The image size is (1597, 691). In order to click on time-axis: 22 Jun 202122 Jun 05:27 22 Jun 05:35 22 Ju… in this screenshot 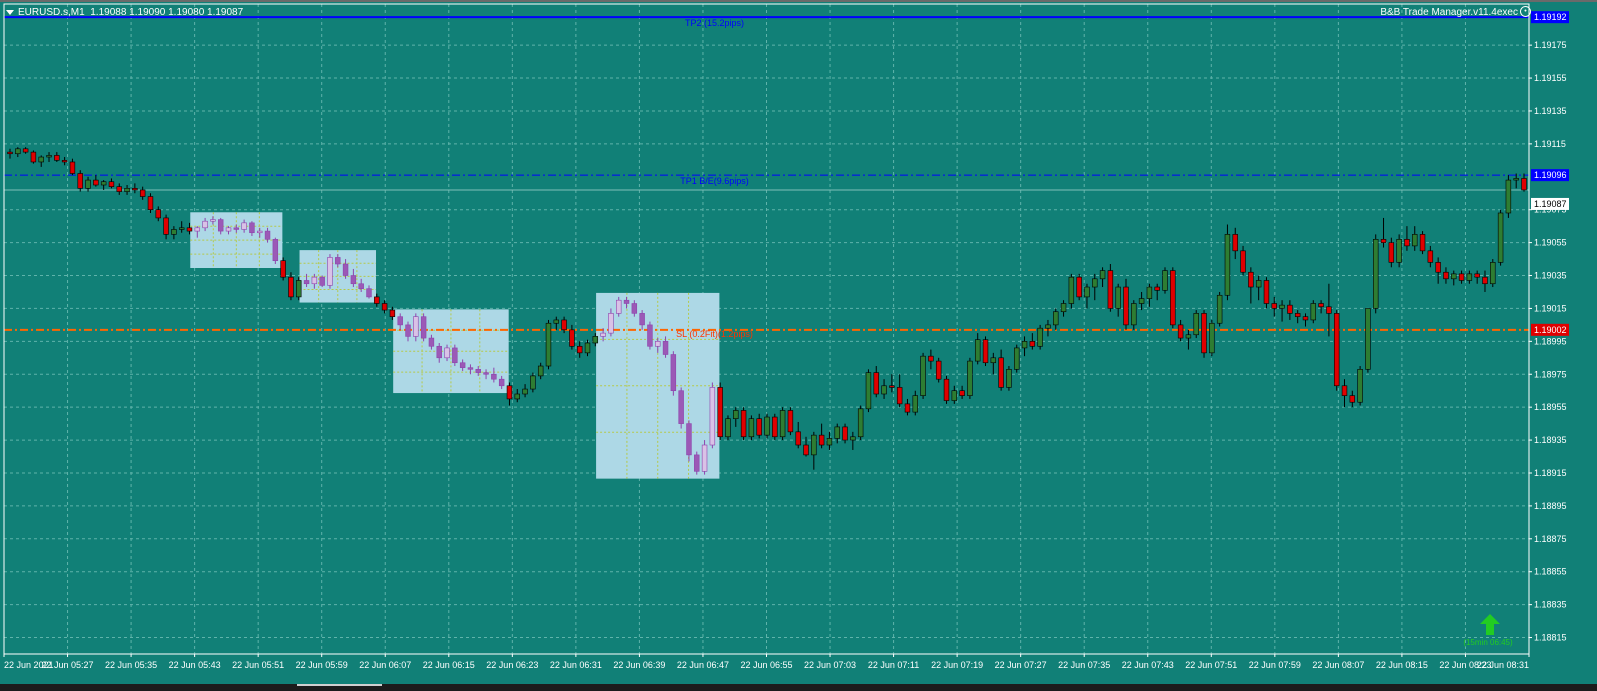, I will do `click(766, 662)`.